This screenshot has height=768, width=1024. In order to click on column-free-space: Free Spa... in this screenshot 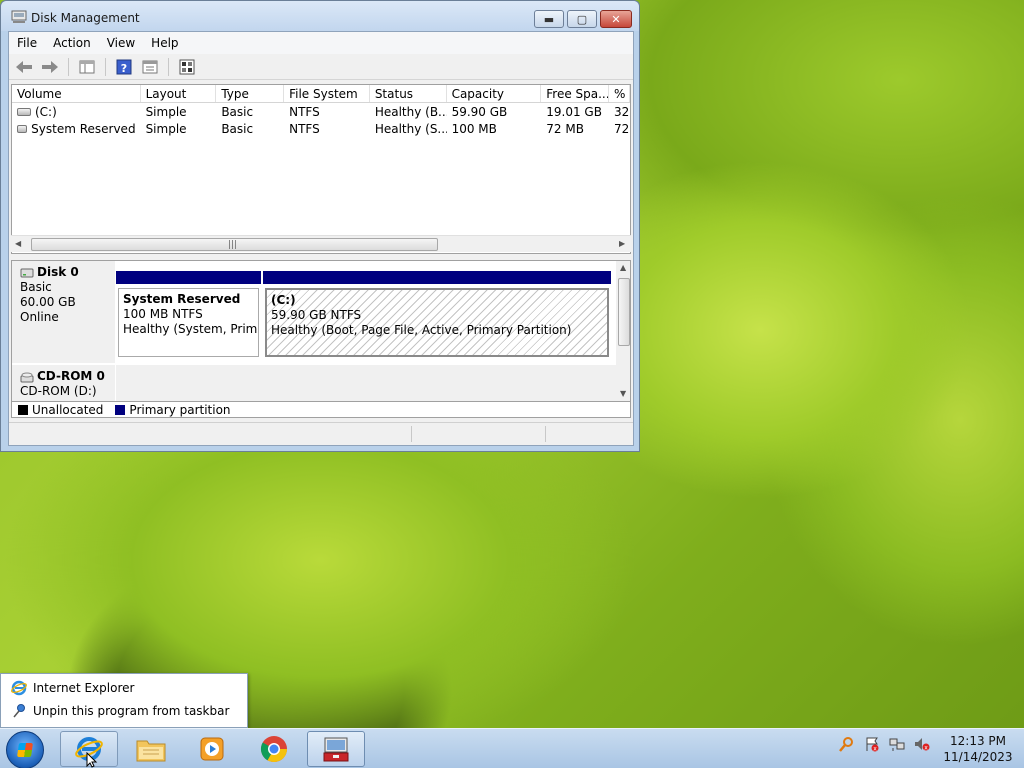, I will do `click(575, 93)`.